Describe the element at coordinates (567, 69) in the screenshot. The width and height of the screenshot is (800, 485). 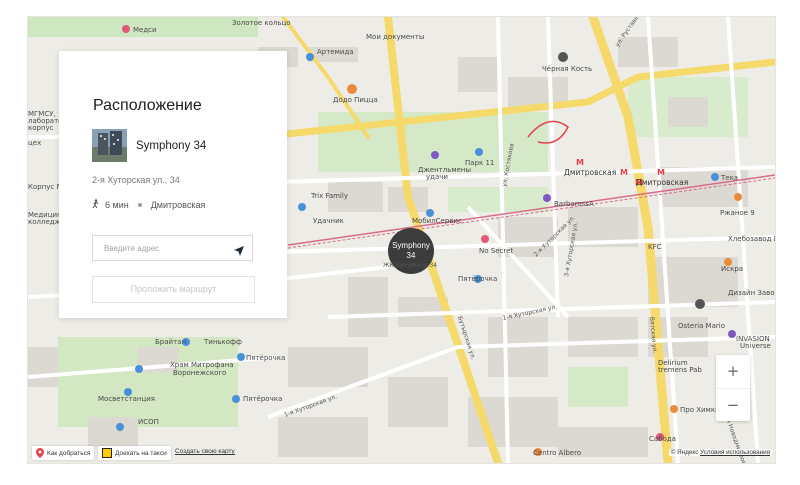
I see `map-label-chernaya-kost: Чёрная Кость` at that location.